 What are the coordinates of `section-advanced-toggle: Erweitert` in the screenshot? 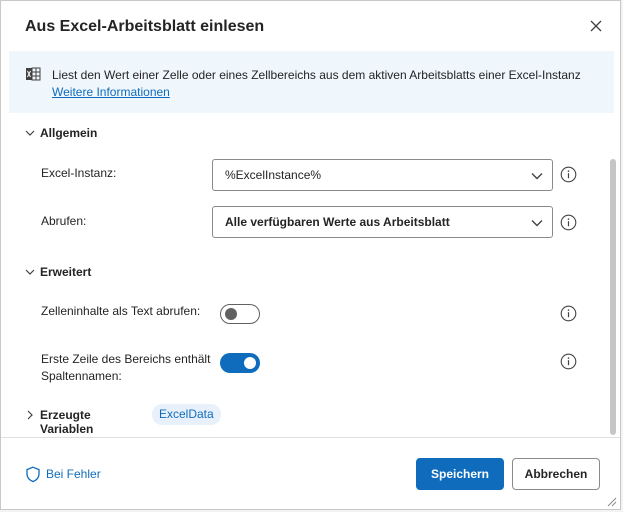 It's located at (70, 272).